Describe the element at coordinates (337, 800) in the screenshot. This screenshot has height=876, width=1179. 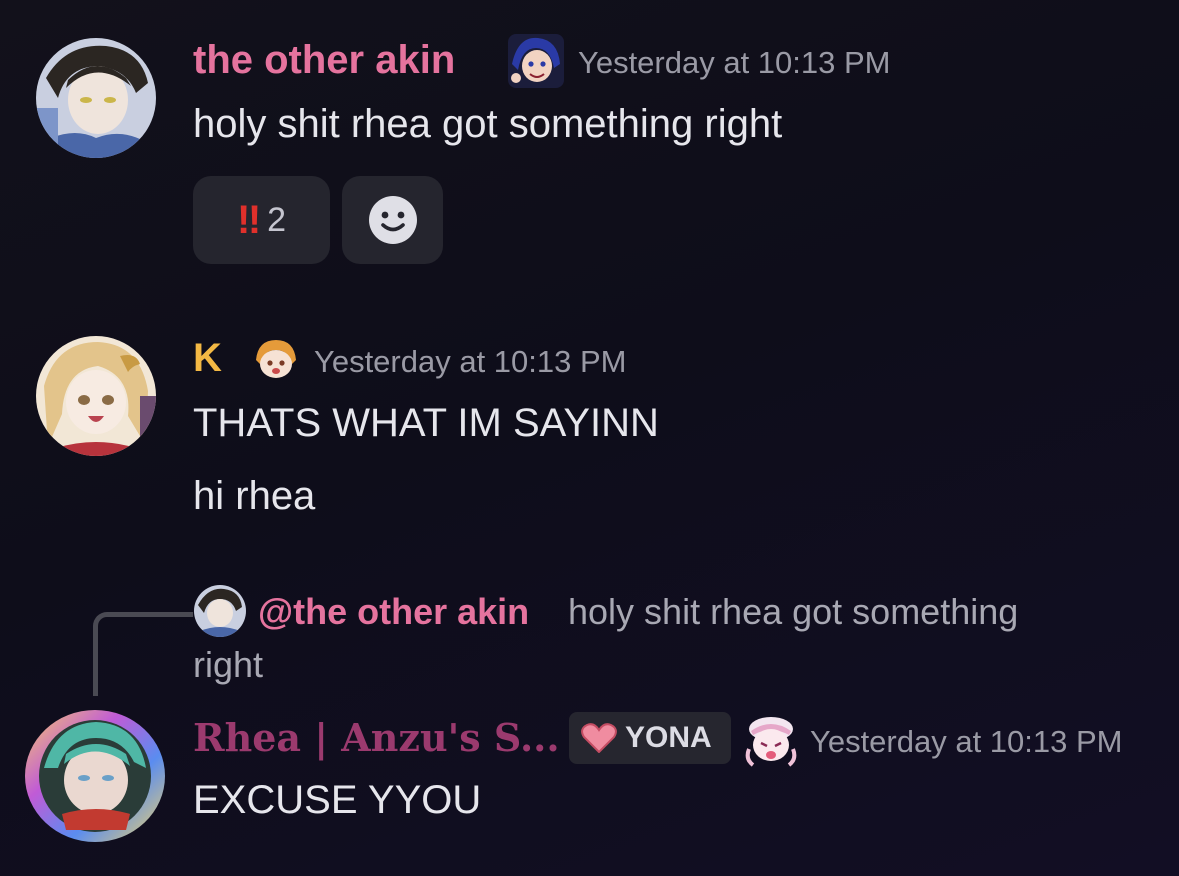
I see `message-text: EXCUSE YYOU` at that location.